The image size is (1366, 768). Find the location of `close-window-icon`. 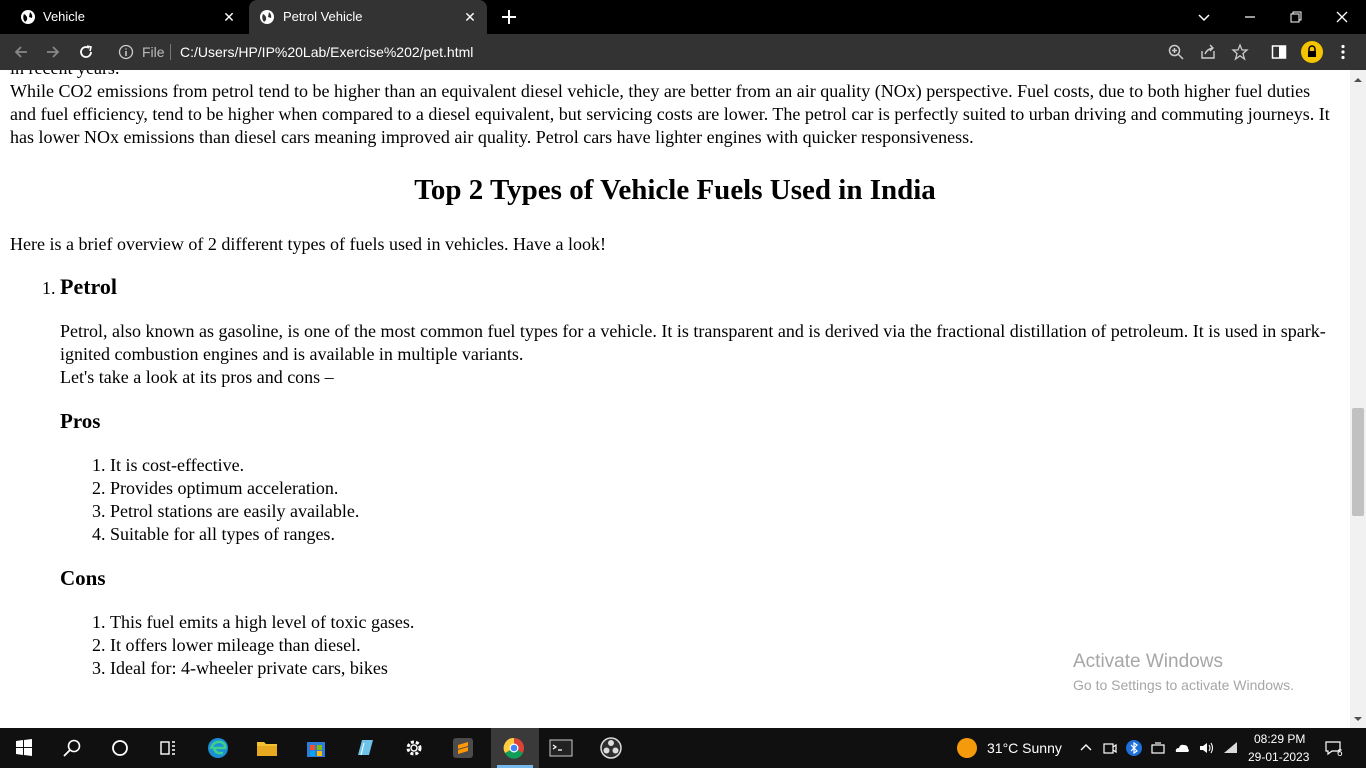

close-window-icon is located at coordinates (1342, 17).